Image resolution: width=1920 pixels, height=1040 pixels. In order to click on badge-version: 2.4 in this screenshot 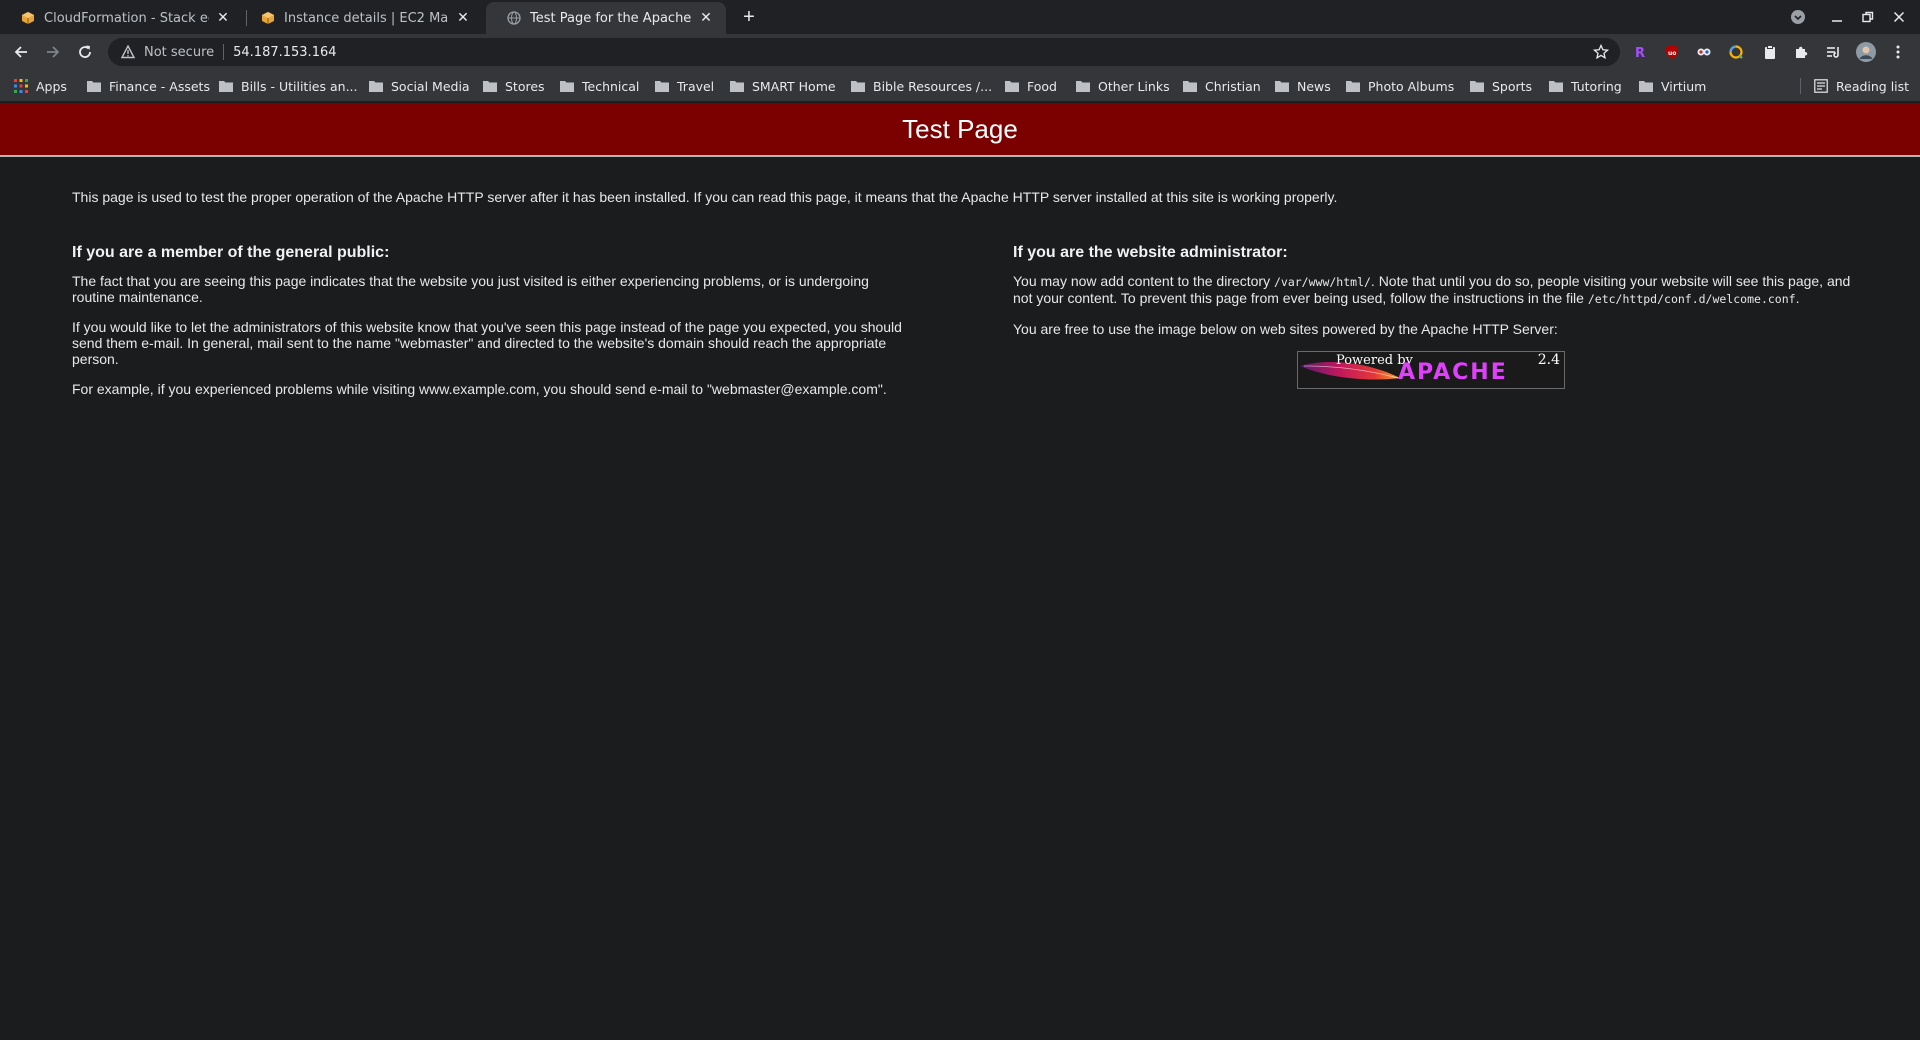, I will do `click(1548, 360)`.